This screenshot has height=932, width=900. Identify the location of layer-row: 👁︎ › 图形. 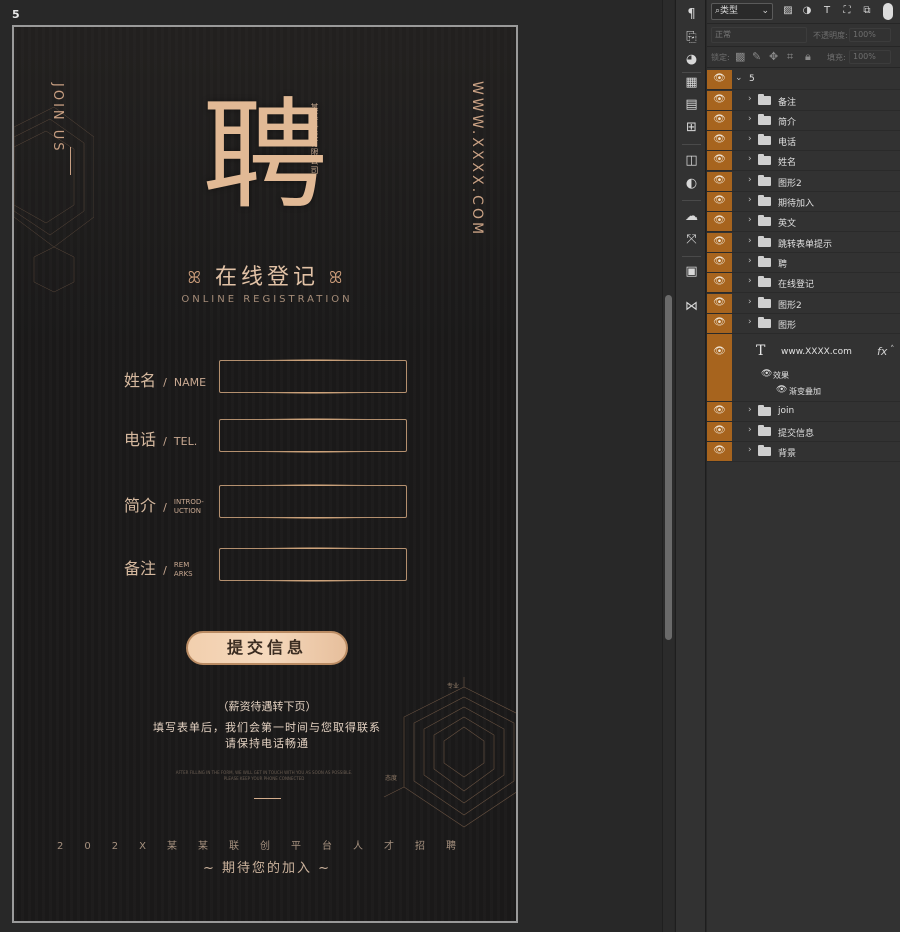
(803, 324).